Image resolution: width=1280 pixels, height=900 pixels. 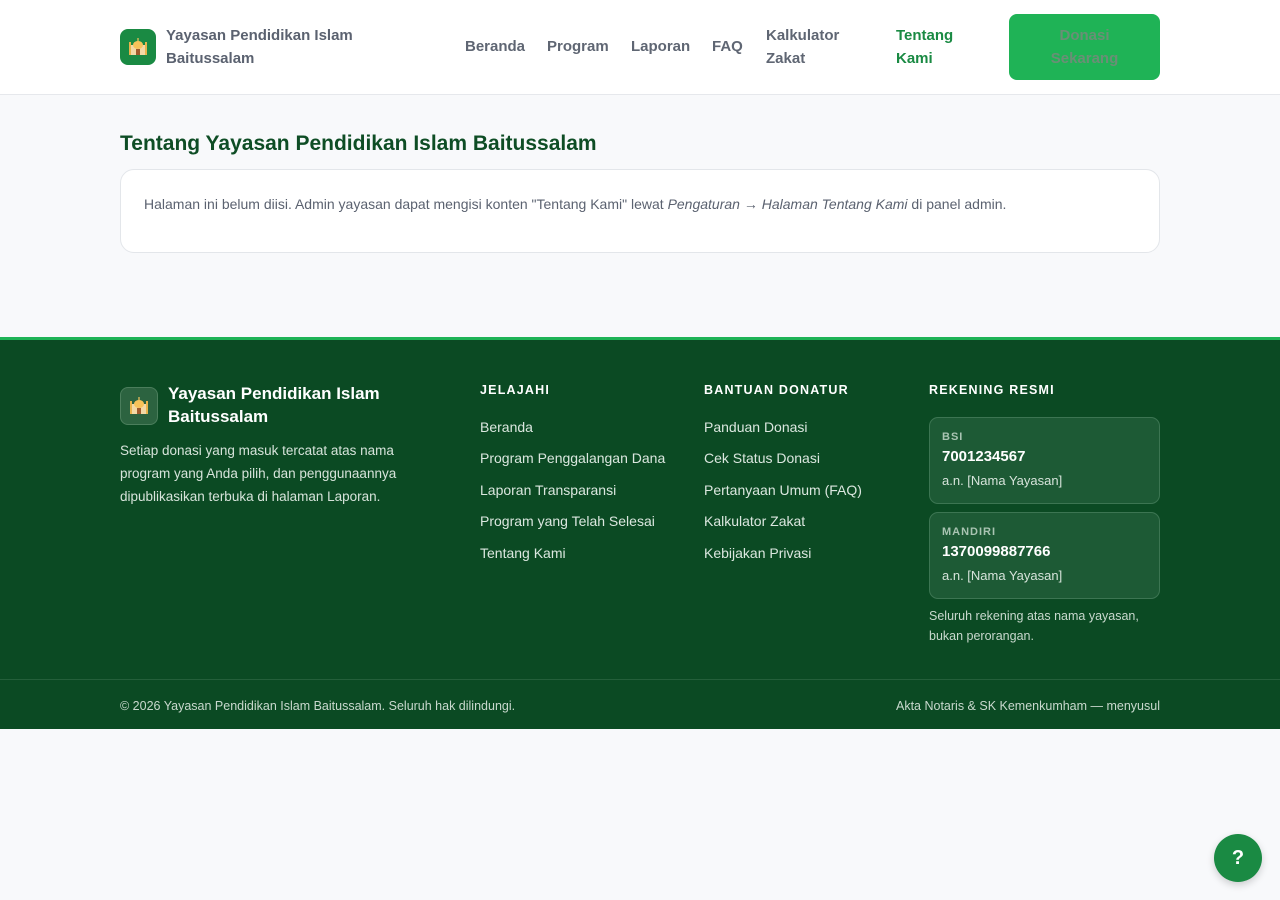 What do you see at coordinates (523, 553) in the screenshot?
I see `footer-link-tentang-kami: Tentang Kami` at bounding box center [523, 553].